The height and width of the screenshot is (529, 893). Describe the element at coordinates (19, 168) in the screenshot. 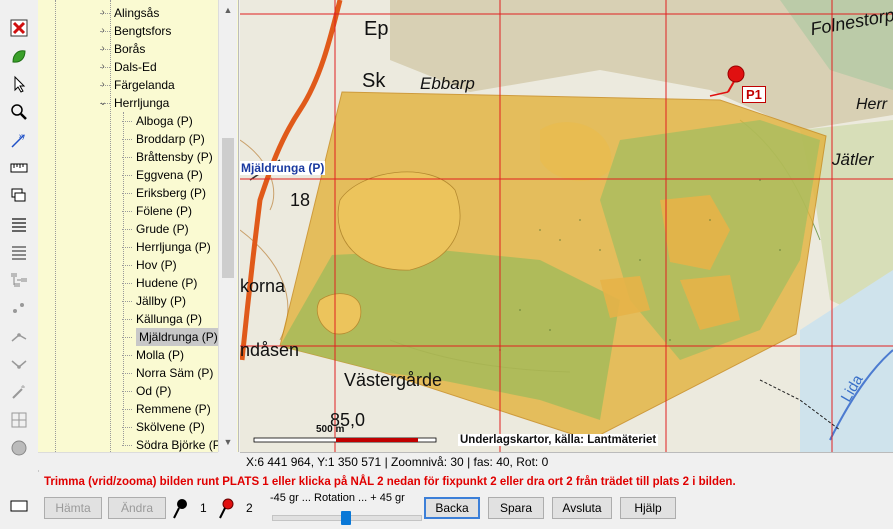

I see `ruler-icon` at that location.